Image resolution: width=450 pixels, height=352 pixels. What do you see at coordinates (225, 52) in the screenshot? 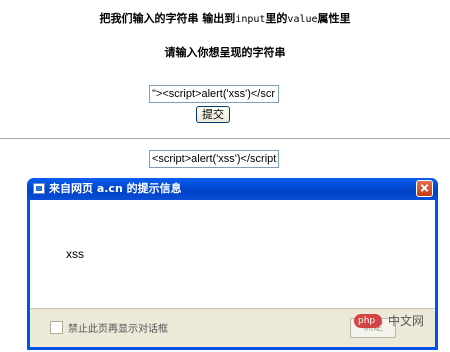
I see `input-prompt: 请输入你想呈现的字符串` at bounding box center [225, 52].